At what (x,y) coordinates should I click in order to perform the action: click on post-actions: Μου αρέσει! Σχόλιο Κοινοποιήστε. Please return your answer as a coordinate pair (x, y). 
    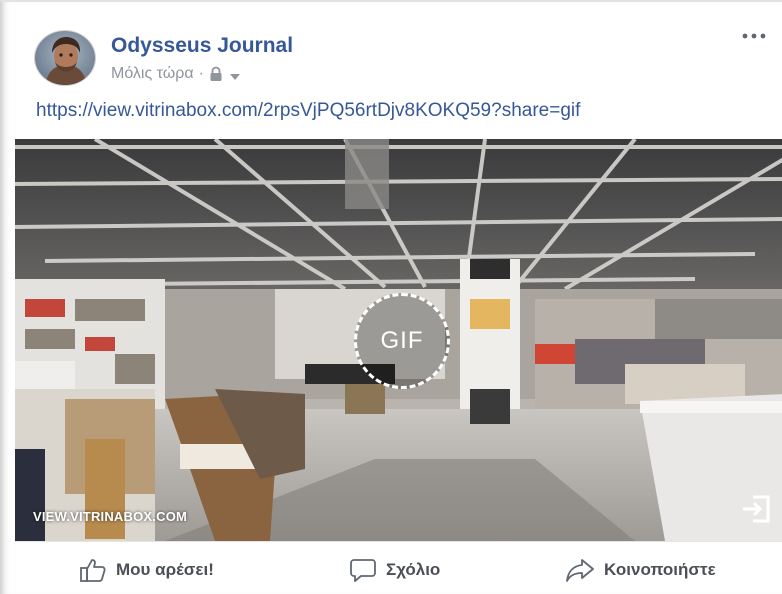
    Looking at the image, I should click on (398, 567).